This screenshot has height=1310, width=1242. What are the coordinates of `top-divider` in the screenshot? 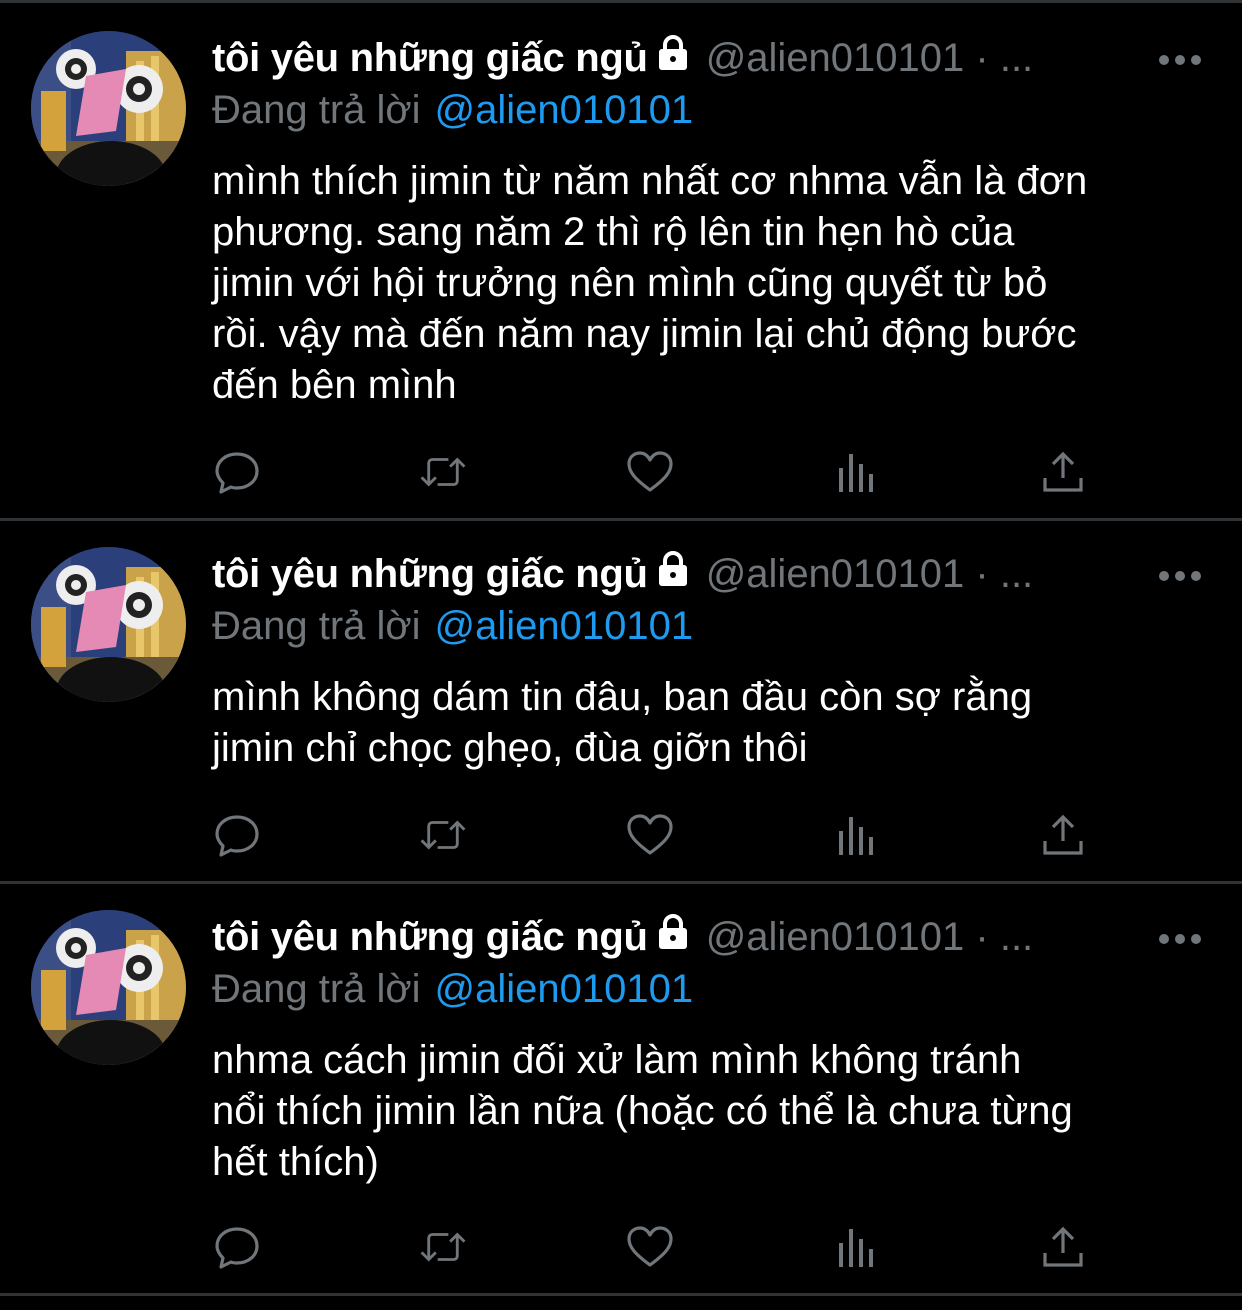 It's located at (621, 1).